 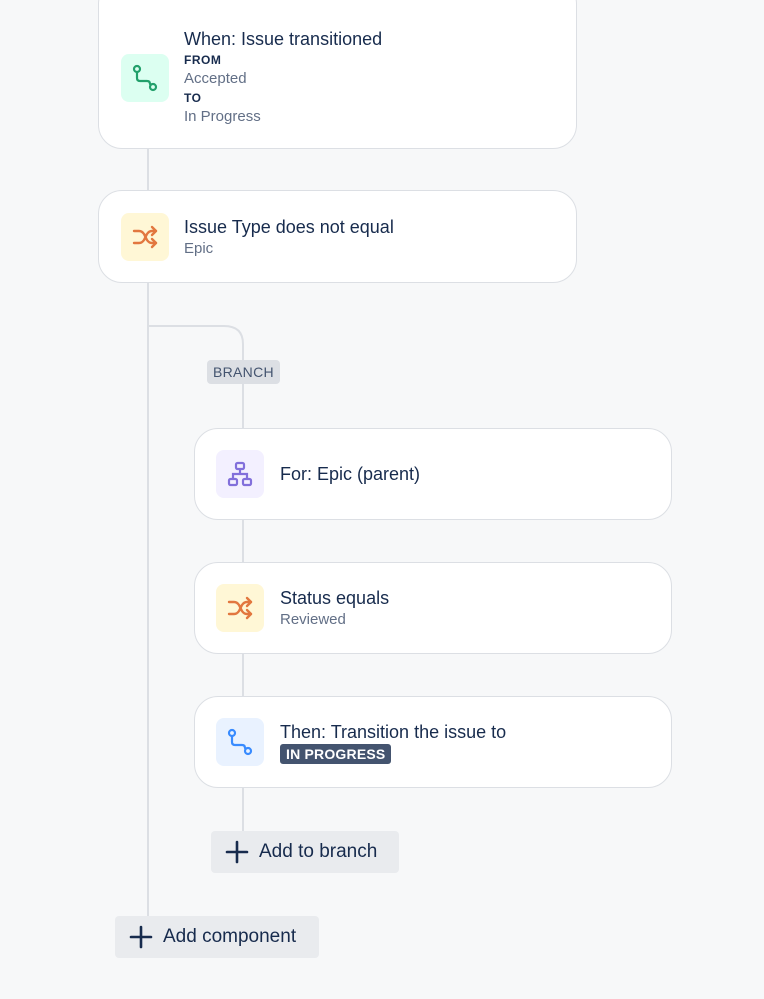 I want to click on from-value: Accepted, so click(x=215, y=78).